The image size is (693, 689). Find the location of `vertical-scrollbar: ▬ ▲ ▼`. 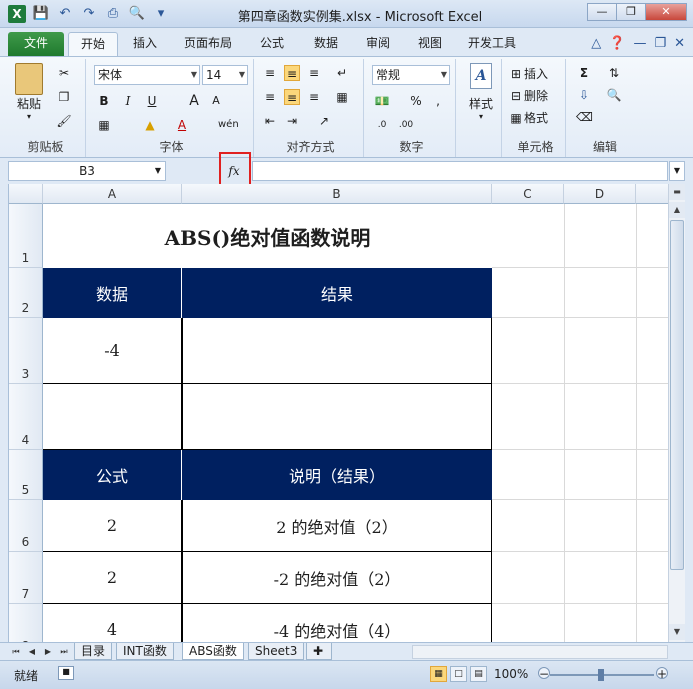

vertical-scrollbar: ▬ ▲ ▼ is located at coordinates (676, 413).